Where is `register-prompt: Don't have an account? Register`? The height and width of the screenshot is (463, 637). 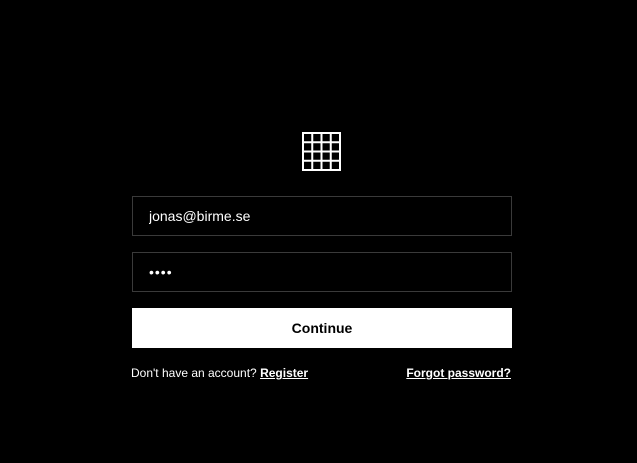
register-prompt: Don't have an account? Register is located at coordinates (219, 373).